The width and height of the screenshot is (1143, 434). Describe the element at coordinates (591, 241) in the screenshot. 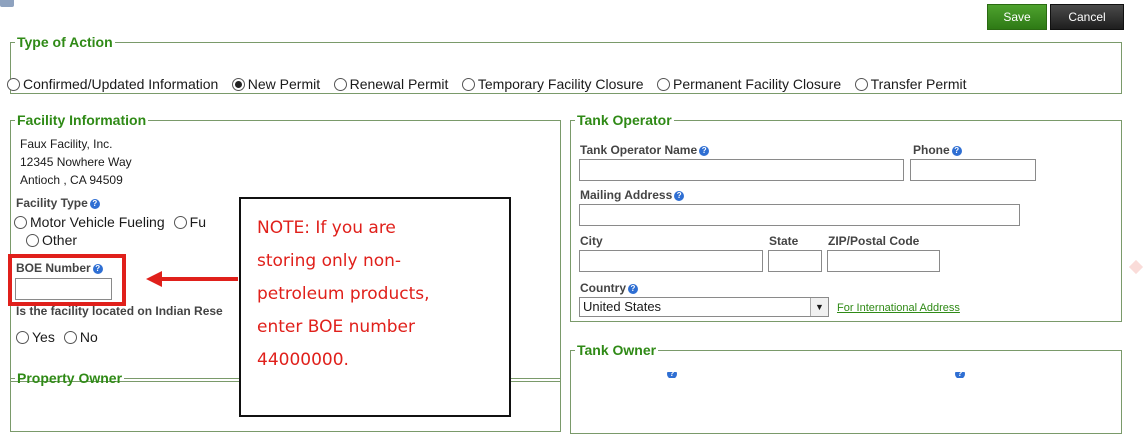

I see `city-label: City` at that location.